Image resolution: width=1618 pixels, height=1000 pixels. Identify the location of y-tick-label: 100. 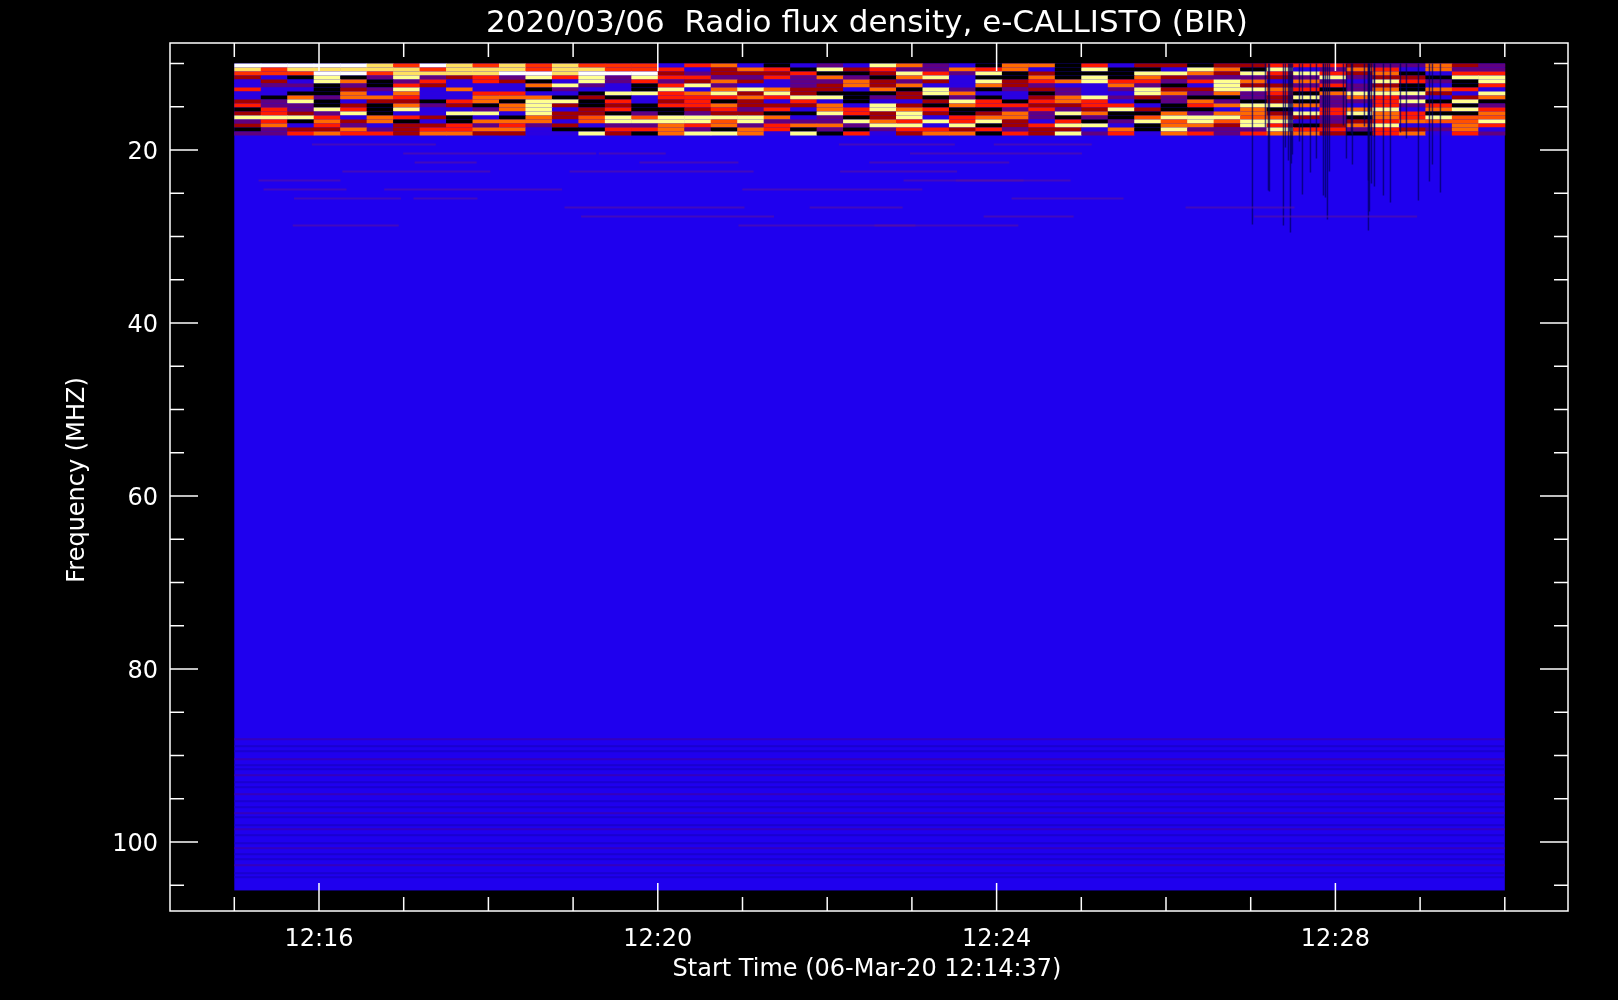
(135, 843).